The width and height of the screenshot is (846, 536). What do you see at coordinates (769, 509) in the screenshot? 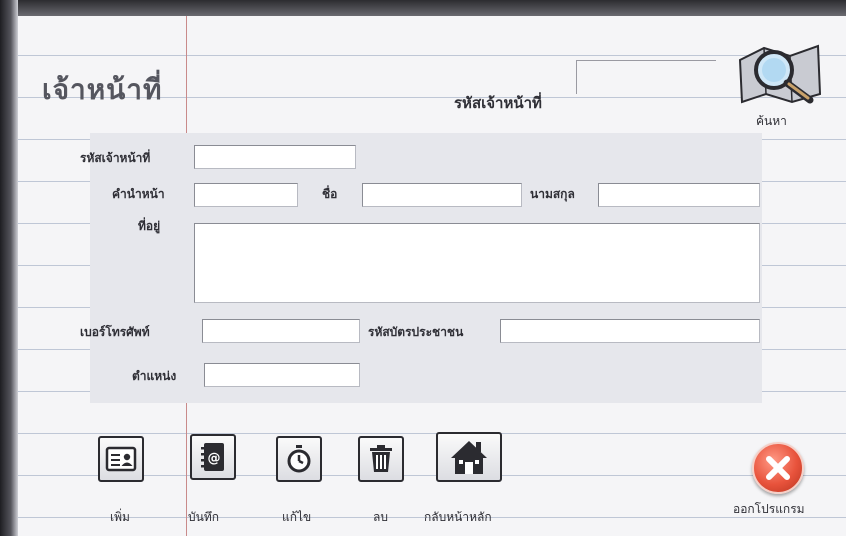
I see `exit-button-label: ออกโปรแกรม` at bounding box center [769, 509].